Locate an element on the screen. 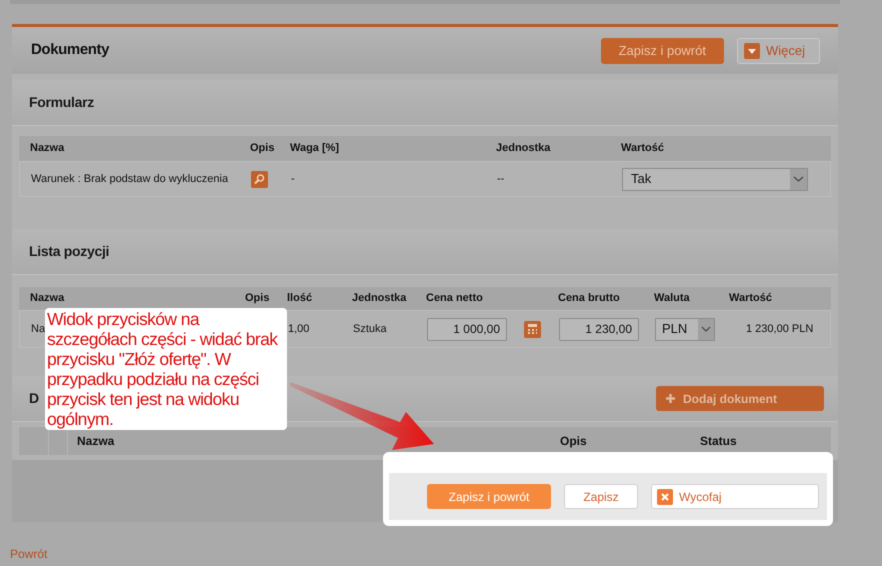  save-button: Zapisz is located at coordinates (601, 496).